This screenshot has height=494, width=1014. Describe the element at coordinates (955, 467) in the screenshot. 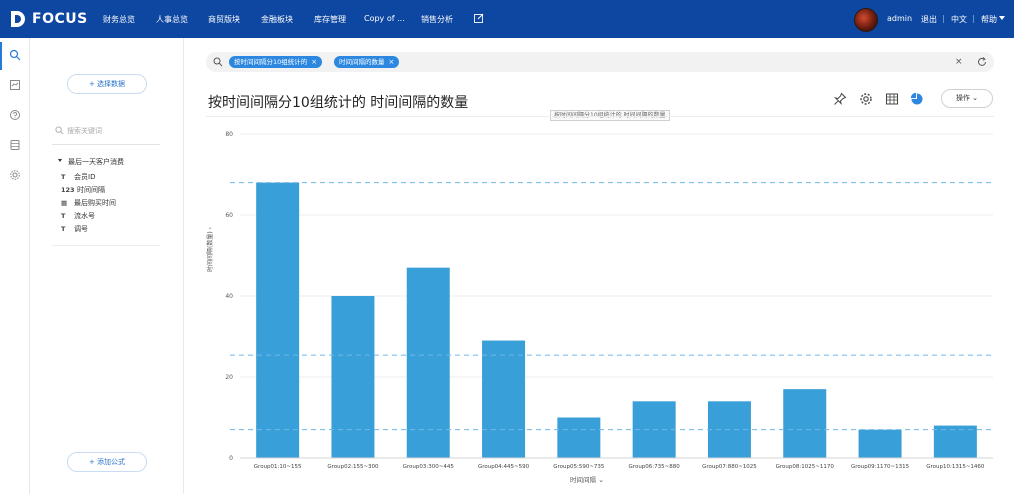

I see `x-tick-label: Group10:1315~1460` at that location.